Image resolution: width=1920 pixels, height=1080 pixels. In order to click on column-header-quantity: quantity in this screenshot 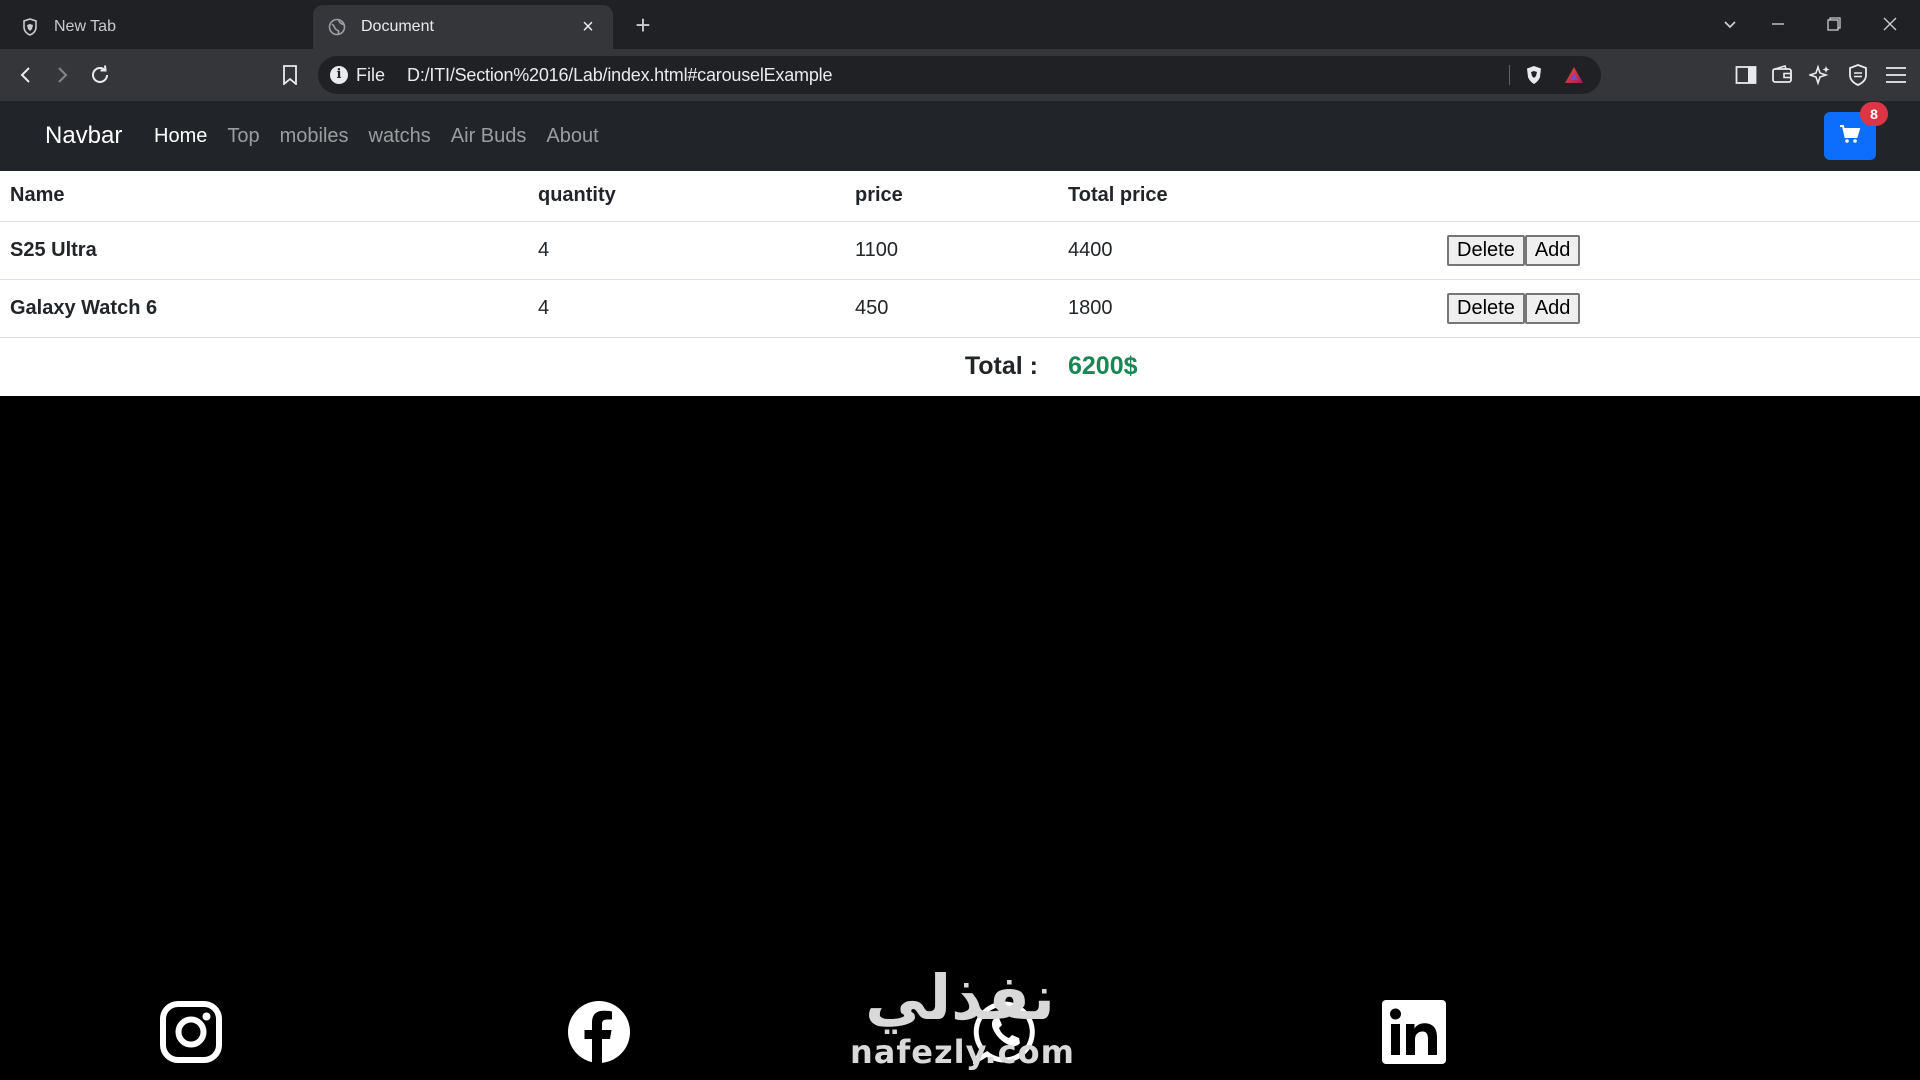, I will do `click(686, 196)`.